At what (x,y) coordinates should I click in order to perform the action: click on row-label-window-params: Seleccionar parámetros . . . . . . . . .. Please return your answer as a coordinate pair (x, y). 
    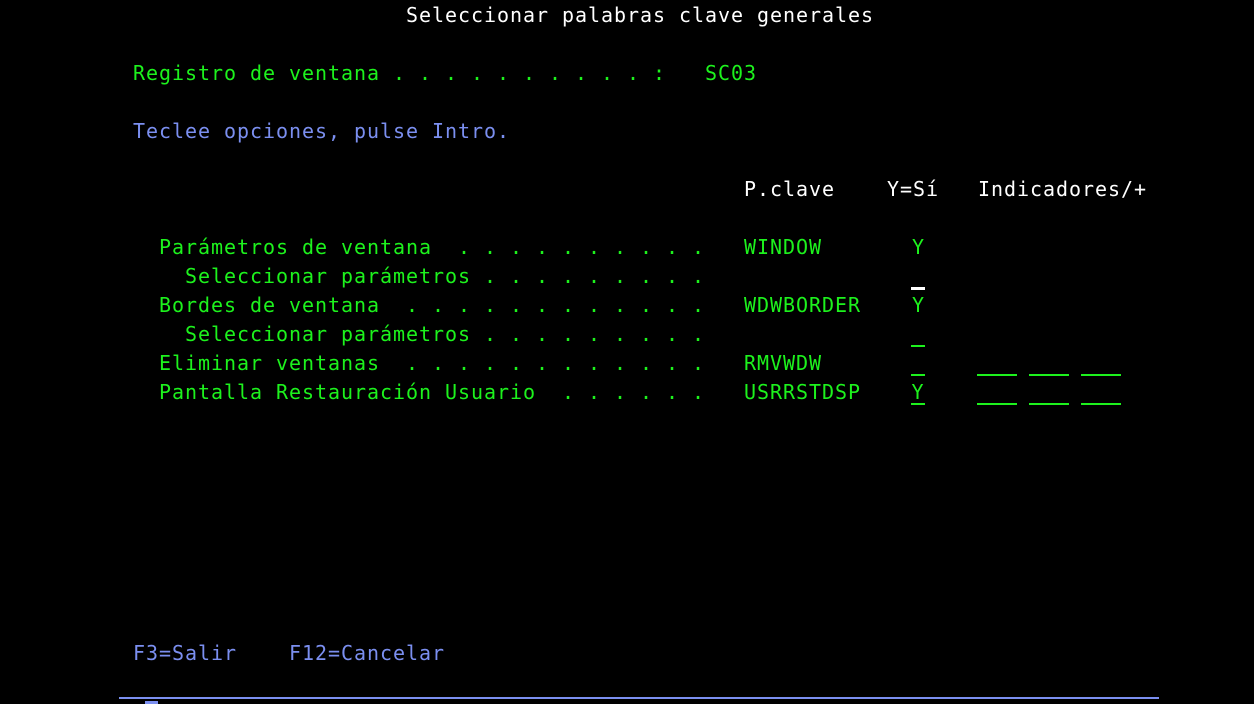
    Looking at the image, I should click on (445, 276).